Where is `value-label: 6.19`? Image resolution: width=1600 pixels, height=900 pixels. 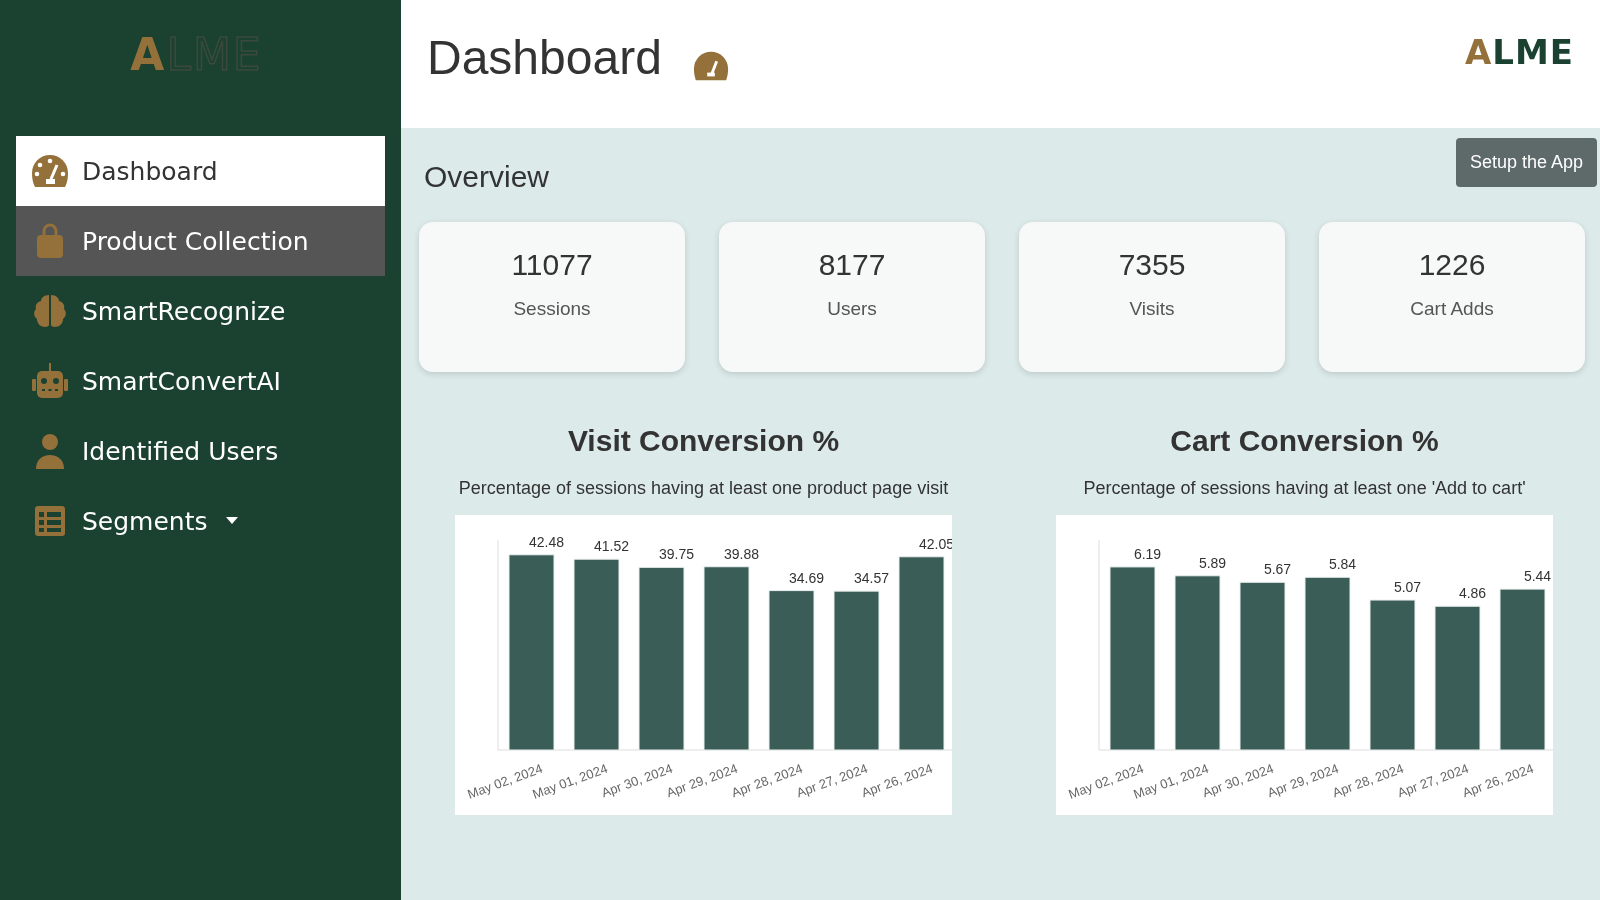 value-label: 6.19 is located at coordinates (1147, 553).